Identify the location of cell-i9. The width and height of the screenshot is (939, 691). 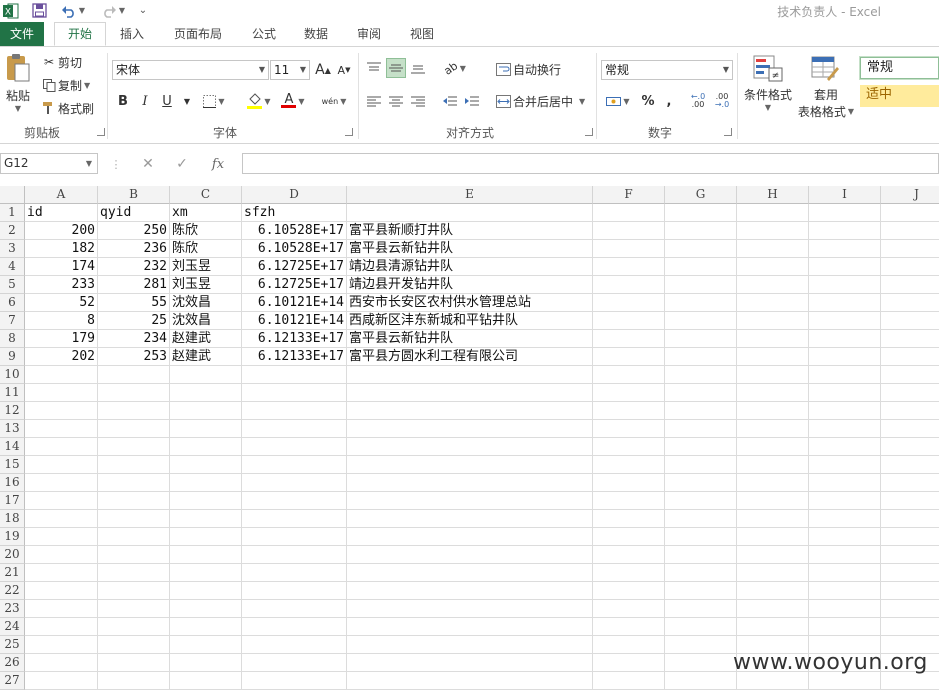
(845, 357).